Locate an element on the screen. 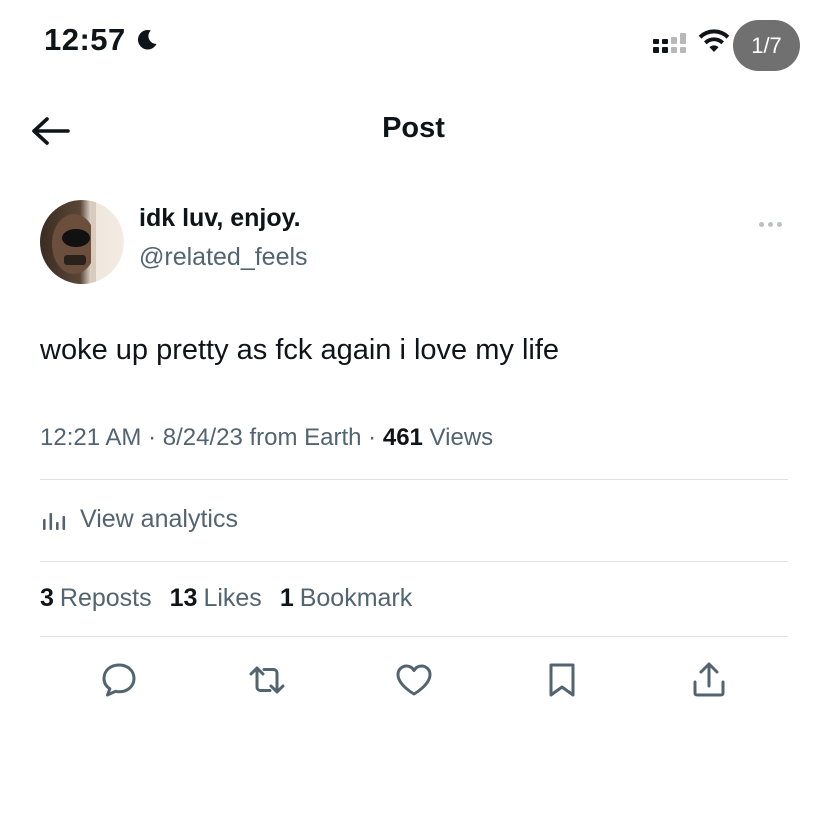 This screenshot has height=816, width=827. like-icon is located at coordinates (414, 680).